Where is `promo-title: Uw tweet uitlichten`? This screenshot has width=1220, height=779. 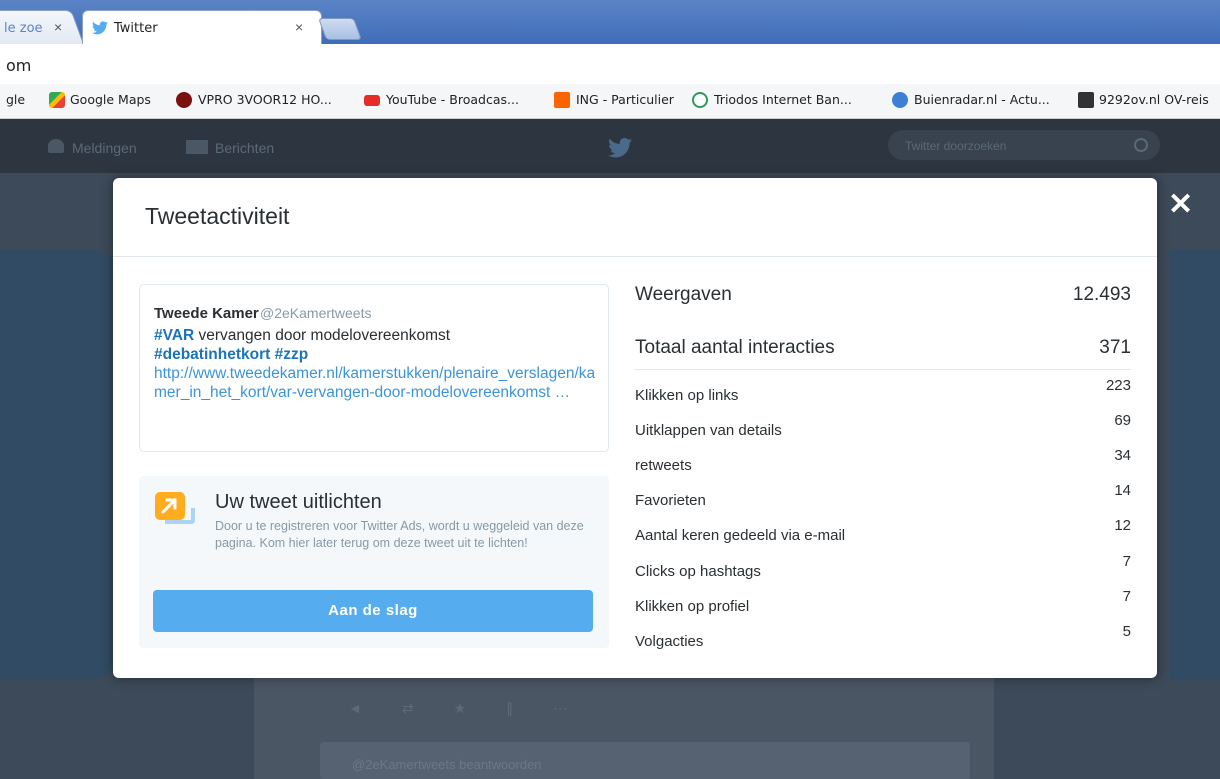
promo-title: Uw tweet uitlichten is located at coordinates (298, 502).